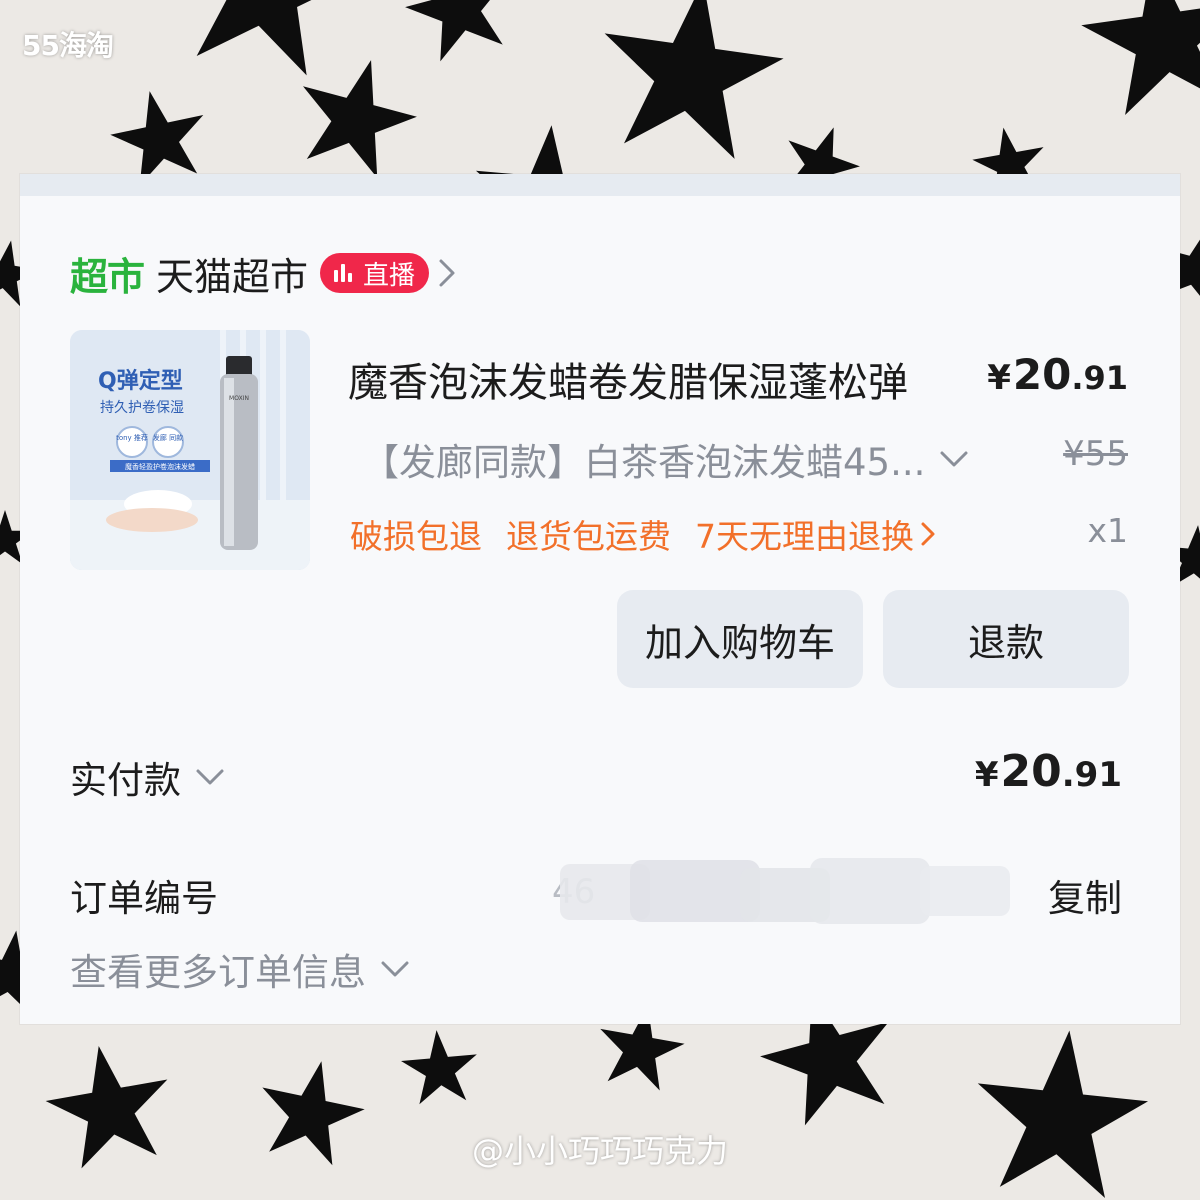 The height and width of the screenshot is (1200, 1200). Describe the element at coordinates (588, 536) in the screenshot. I see `service-item: 退货包运费` at that location.